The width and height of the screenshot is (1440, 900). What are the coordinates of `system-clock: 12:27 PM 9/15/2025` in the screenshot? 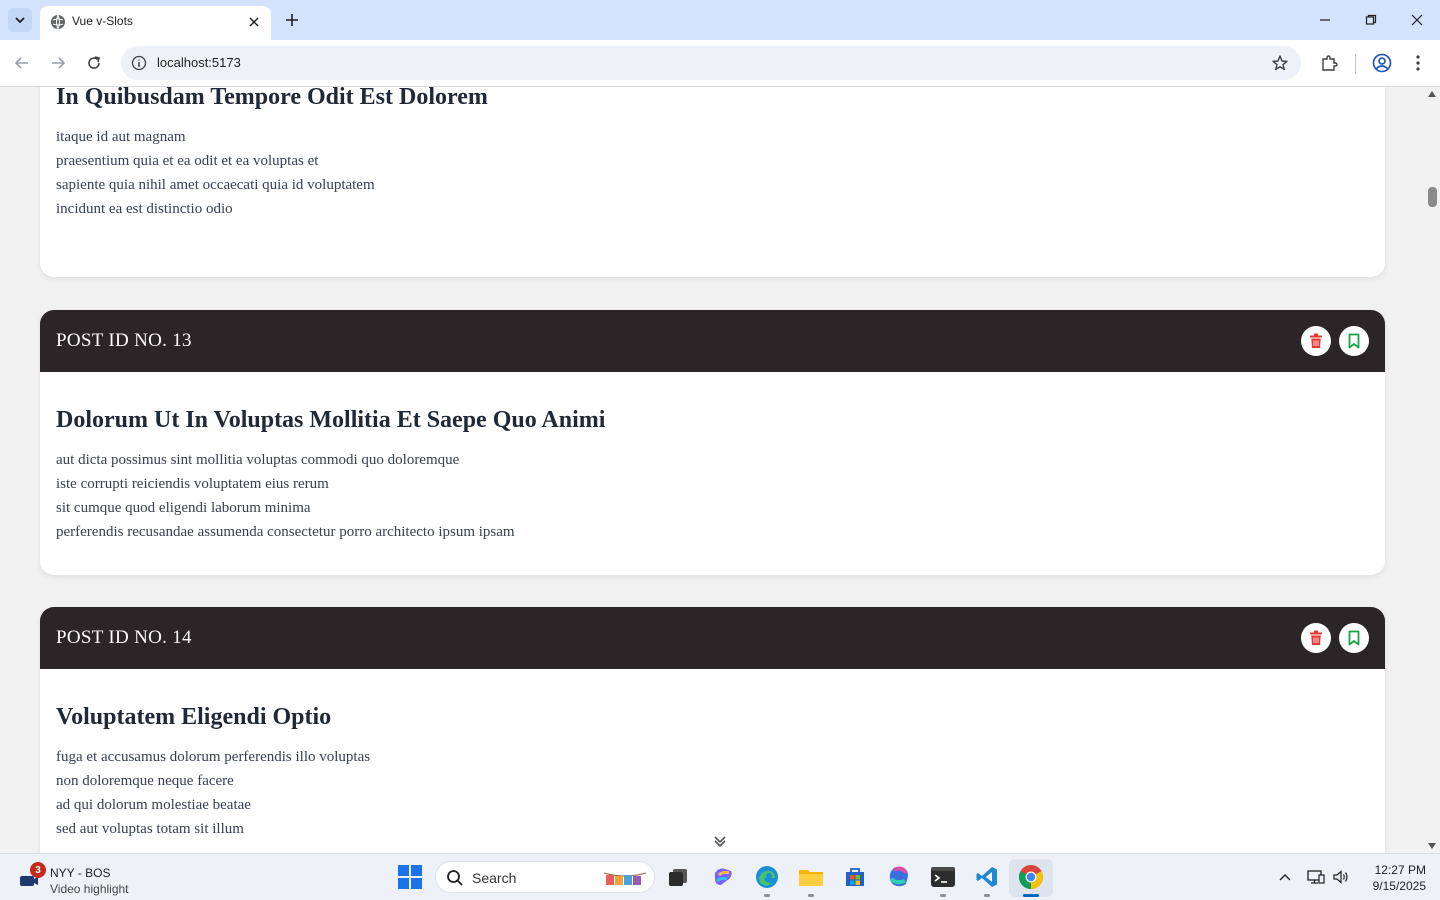 It's located at (1394, 878).